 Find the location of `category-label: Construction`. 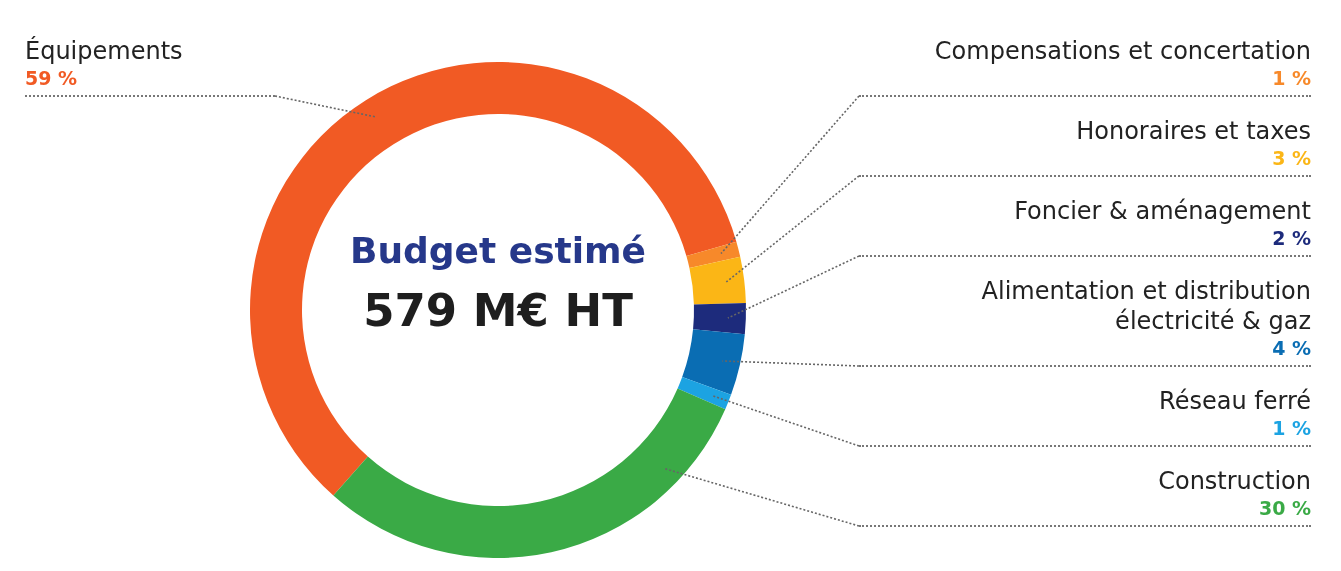

category-label: Construction is located at coordinates (1234, 481).